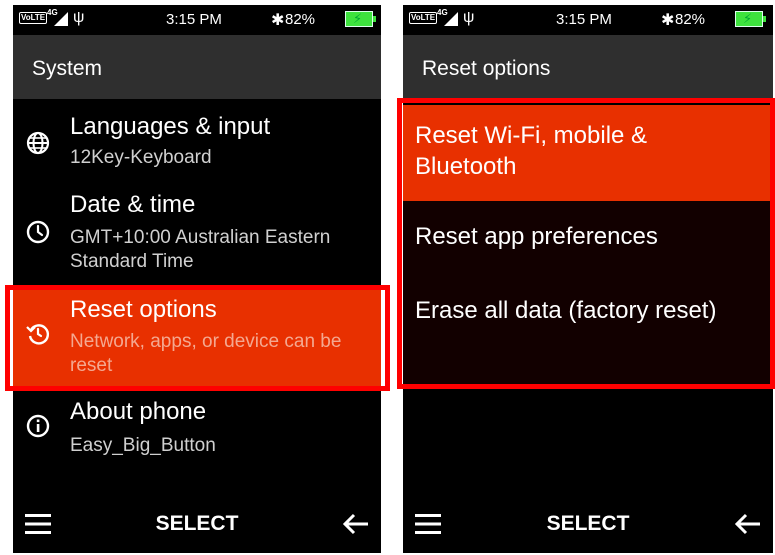  What do you see at coordinates (588, 332) in the screenshot?
I see `erase-all-data: Erase all data (factory reset)` at bounding box center [588, 332].